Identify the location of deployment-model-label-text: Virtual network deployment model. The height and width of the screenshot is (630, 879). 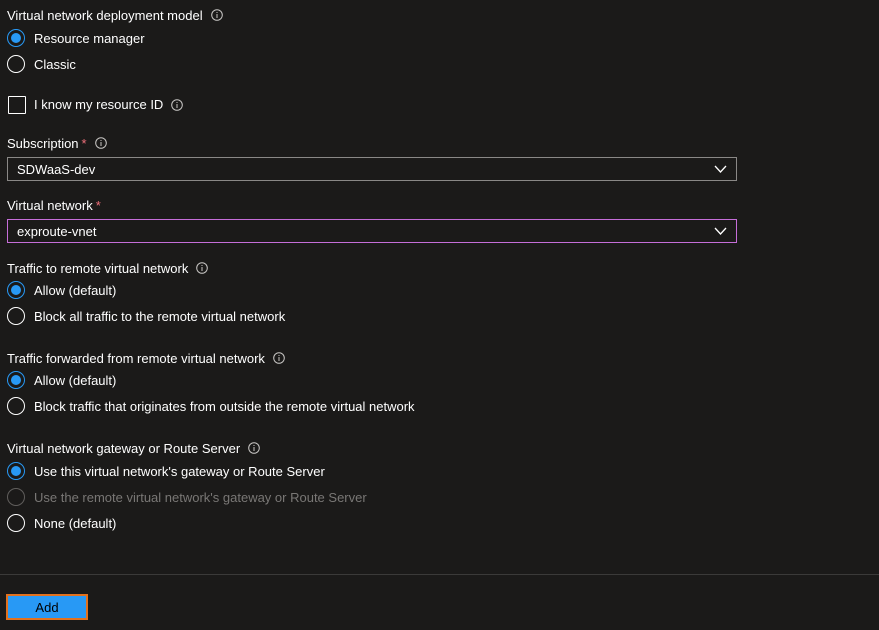
(105, 15).